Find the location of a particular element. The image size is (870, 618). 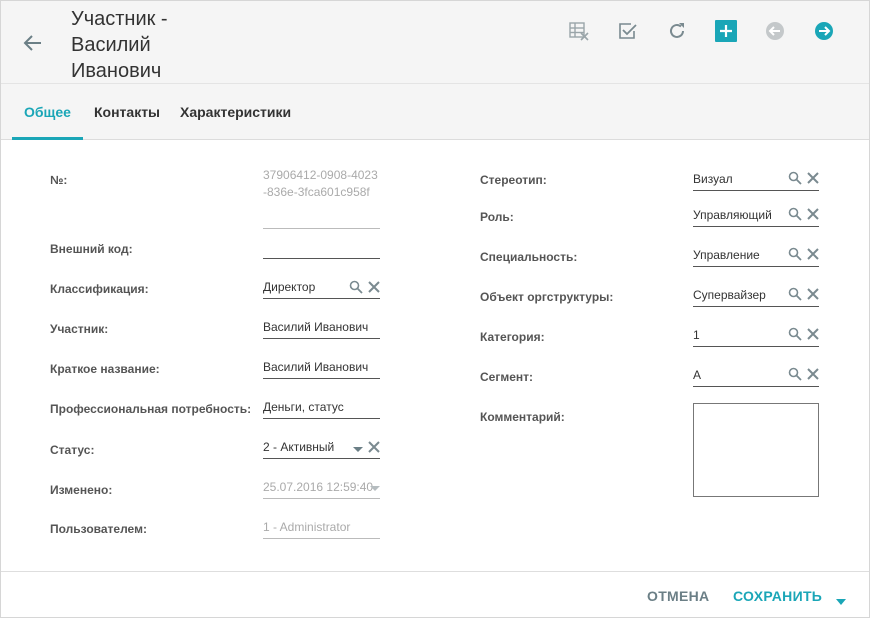

modified-field: 25.07.2016 12:59:40 is located at coordinates (321, 489).